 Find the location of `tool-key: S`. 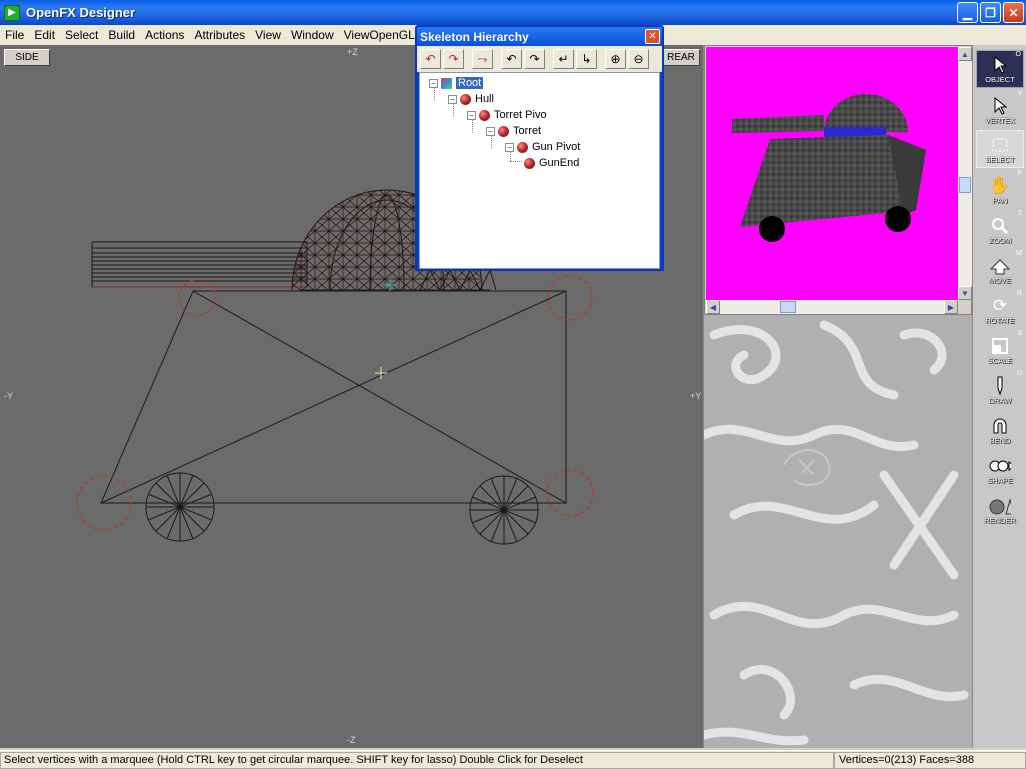

tool-key: S is located at coordinates (1019, 333).